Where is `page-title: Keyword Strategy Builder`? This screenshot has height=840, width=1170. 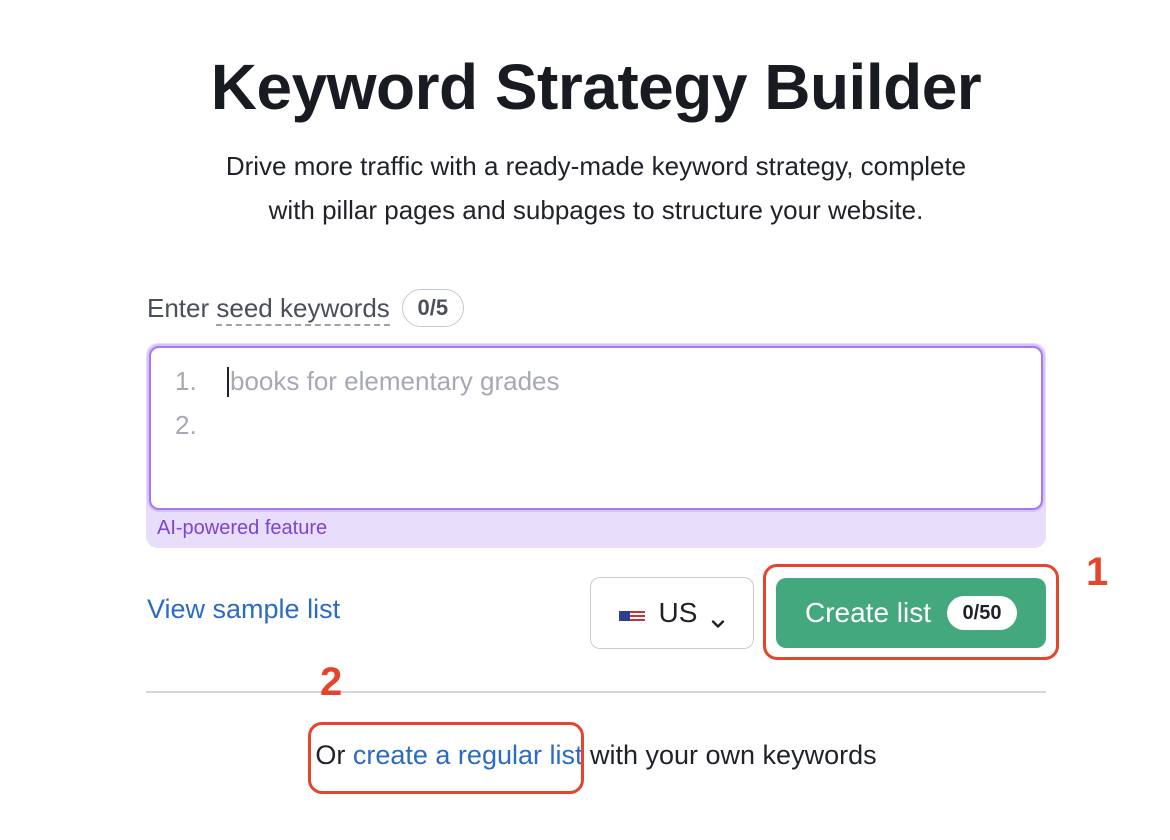 page-title: Keyword Strategy Builder is located at coordinates (596, 87).